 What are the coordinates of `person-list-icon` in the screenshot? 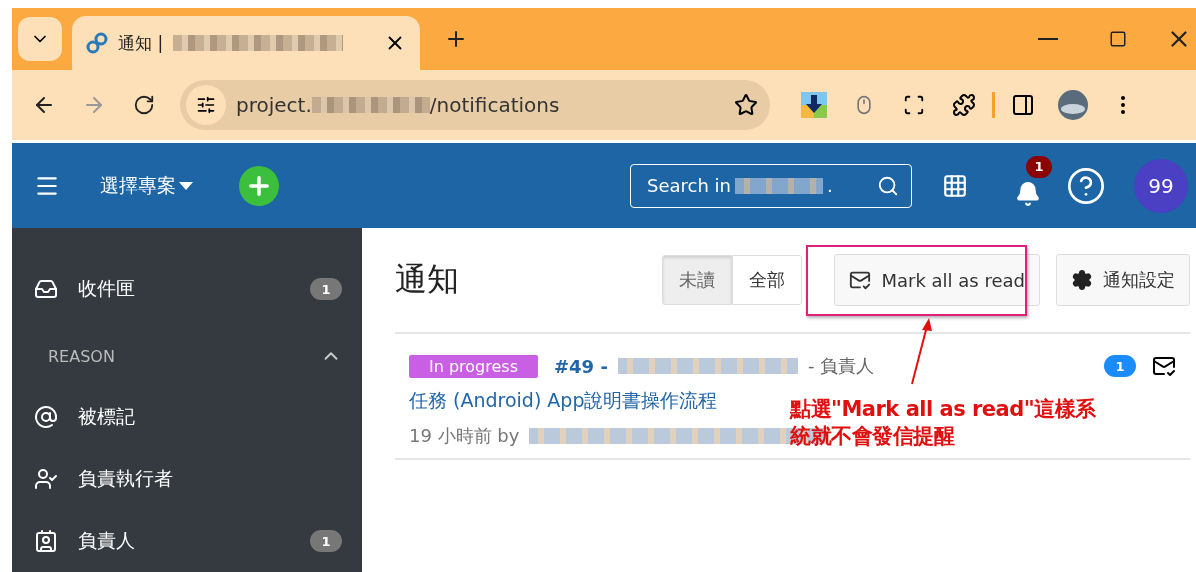 It's located at (46, 541).